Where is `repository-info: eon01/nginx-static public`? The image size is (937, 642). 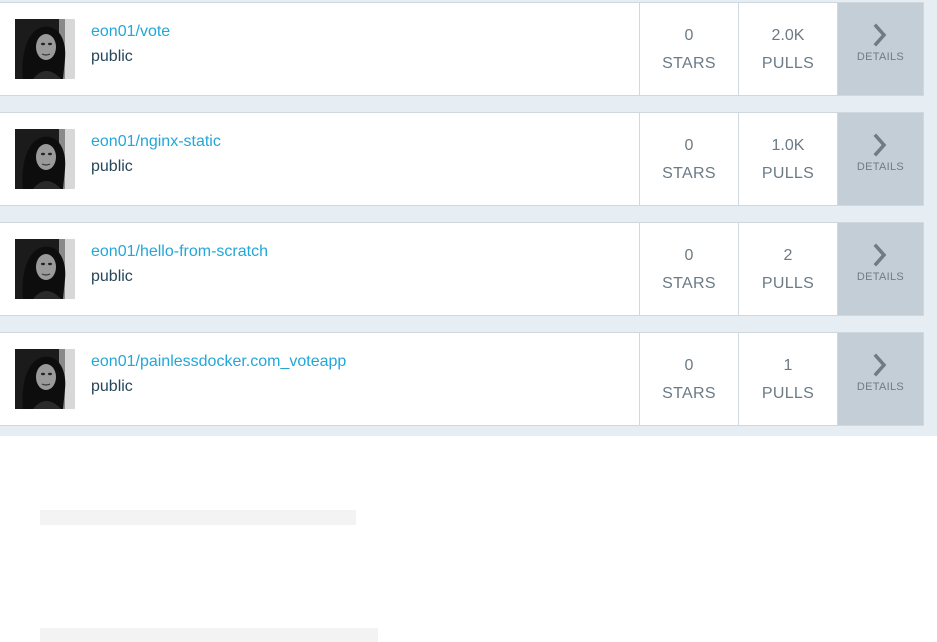
repository-info: eon01/nginx-static public is located at coordinates (319, 159).